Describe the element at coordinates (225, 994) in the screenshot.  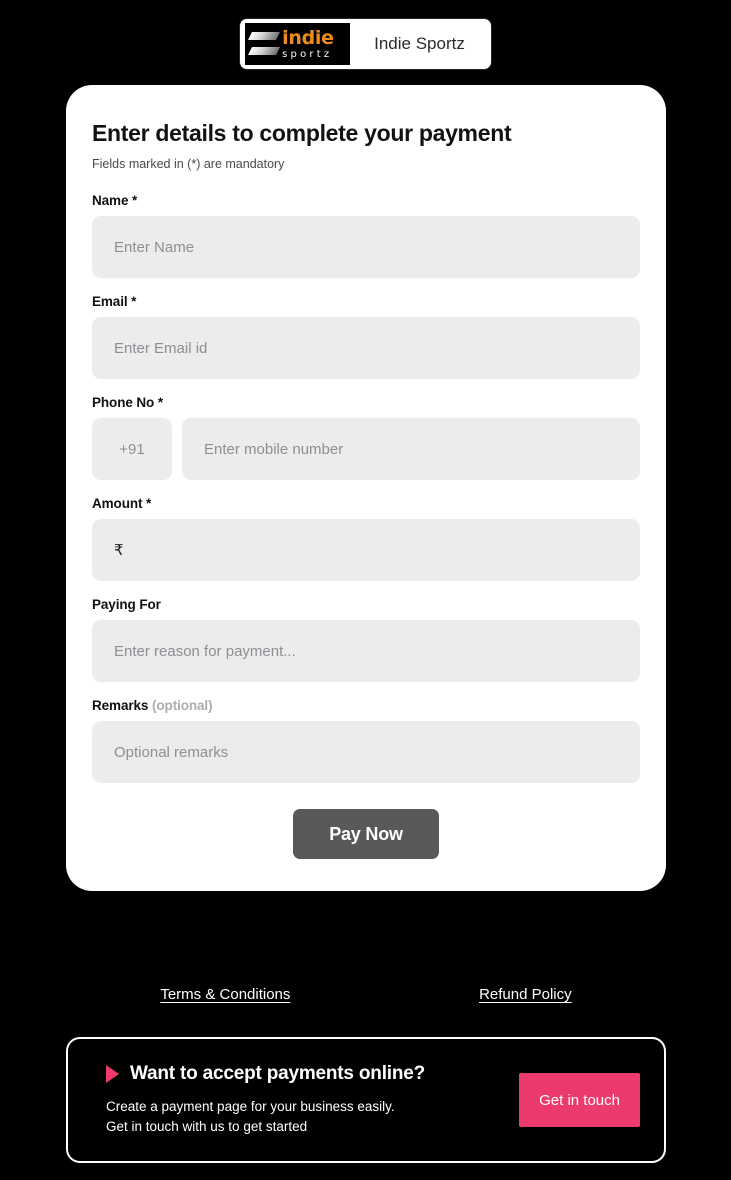
I see `terms-conditions-link: Terms & Conditions` at that location.